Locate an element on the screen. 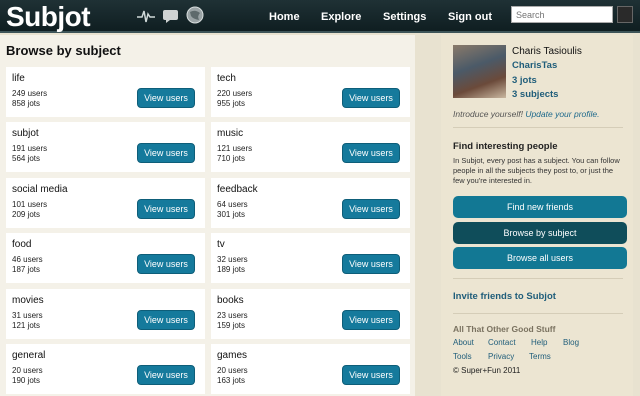 This screenshot has height=396, width=640. profile-jots-link: 3 jots is located at coordinates (524, 80).